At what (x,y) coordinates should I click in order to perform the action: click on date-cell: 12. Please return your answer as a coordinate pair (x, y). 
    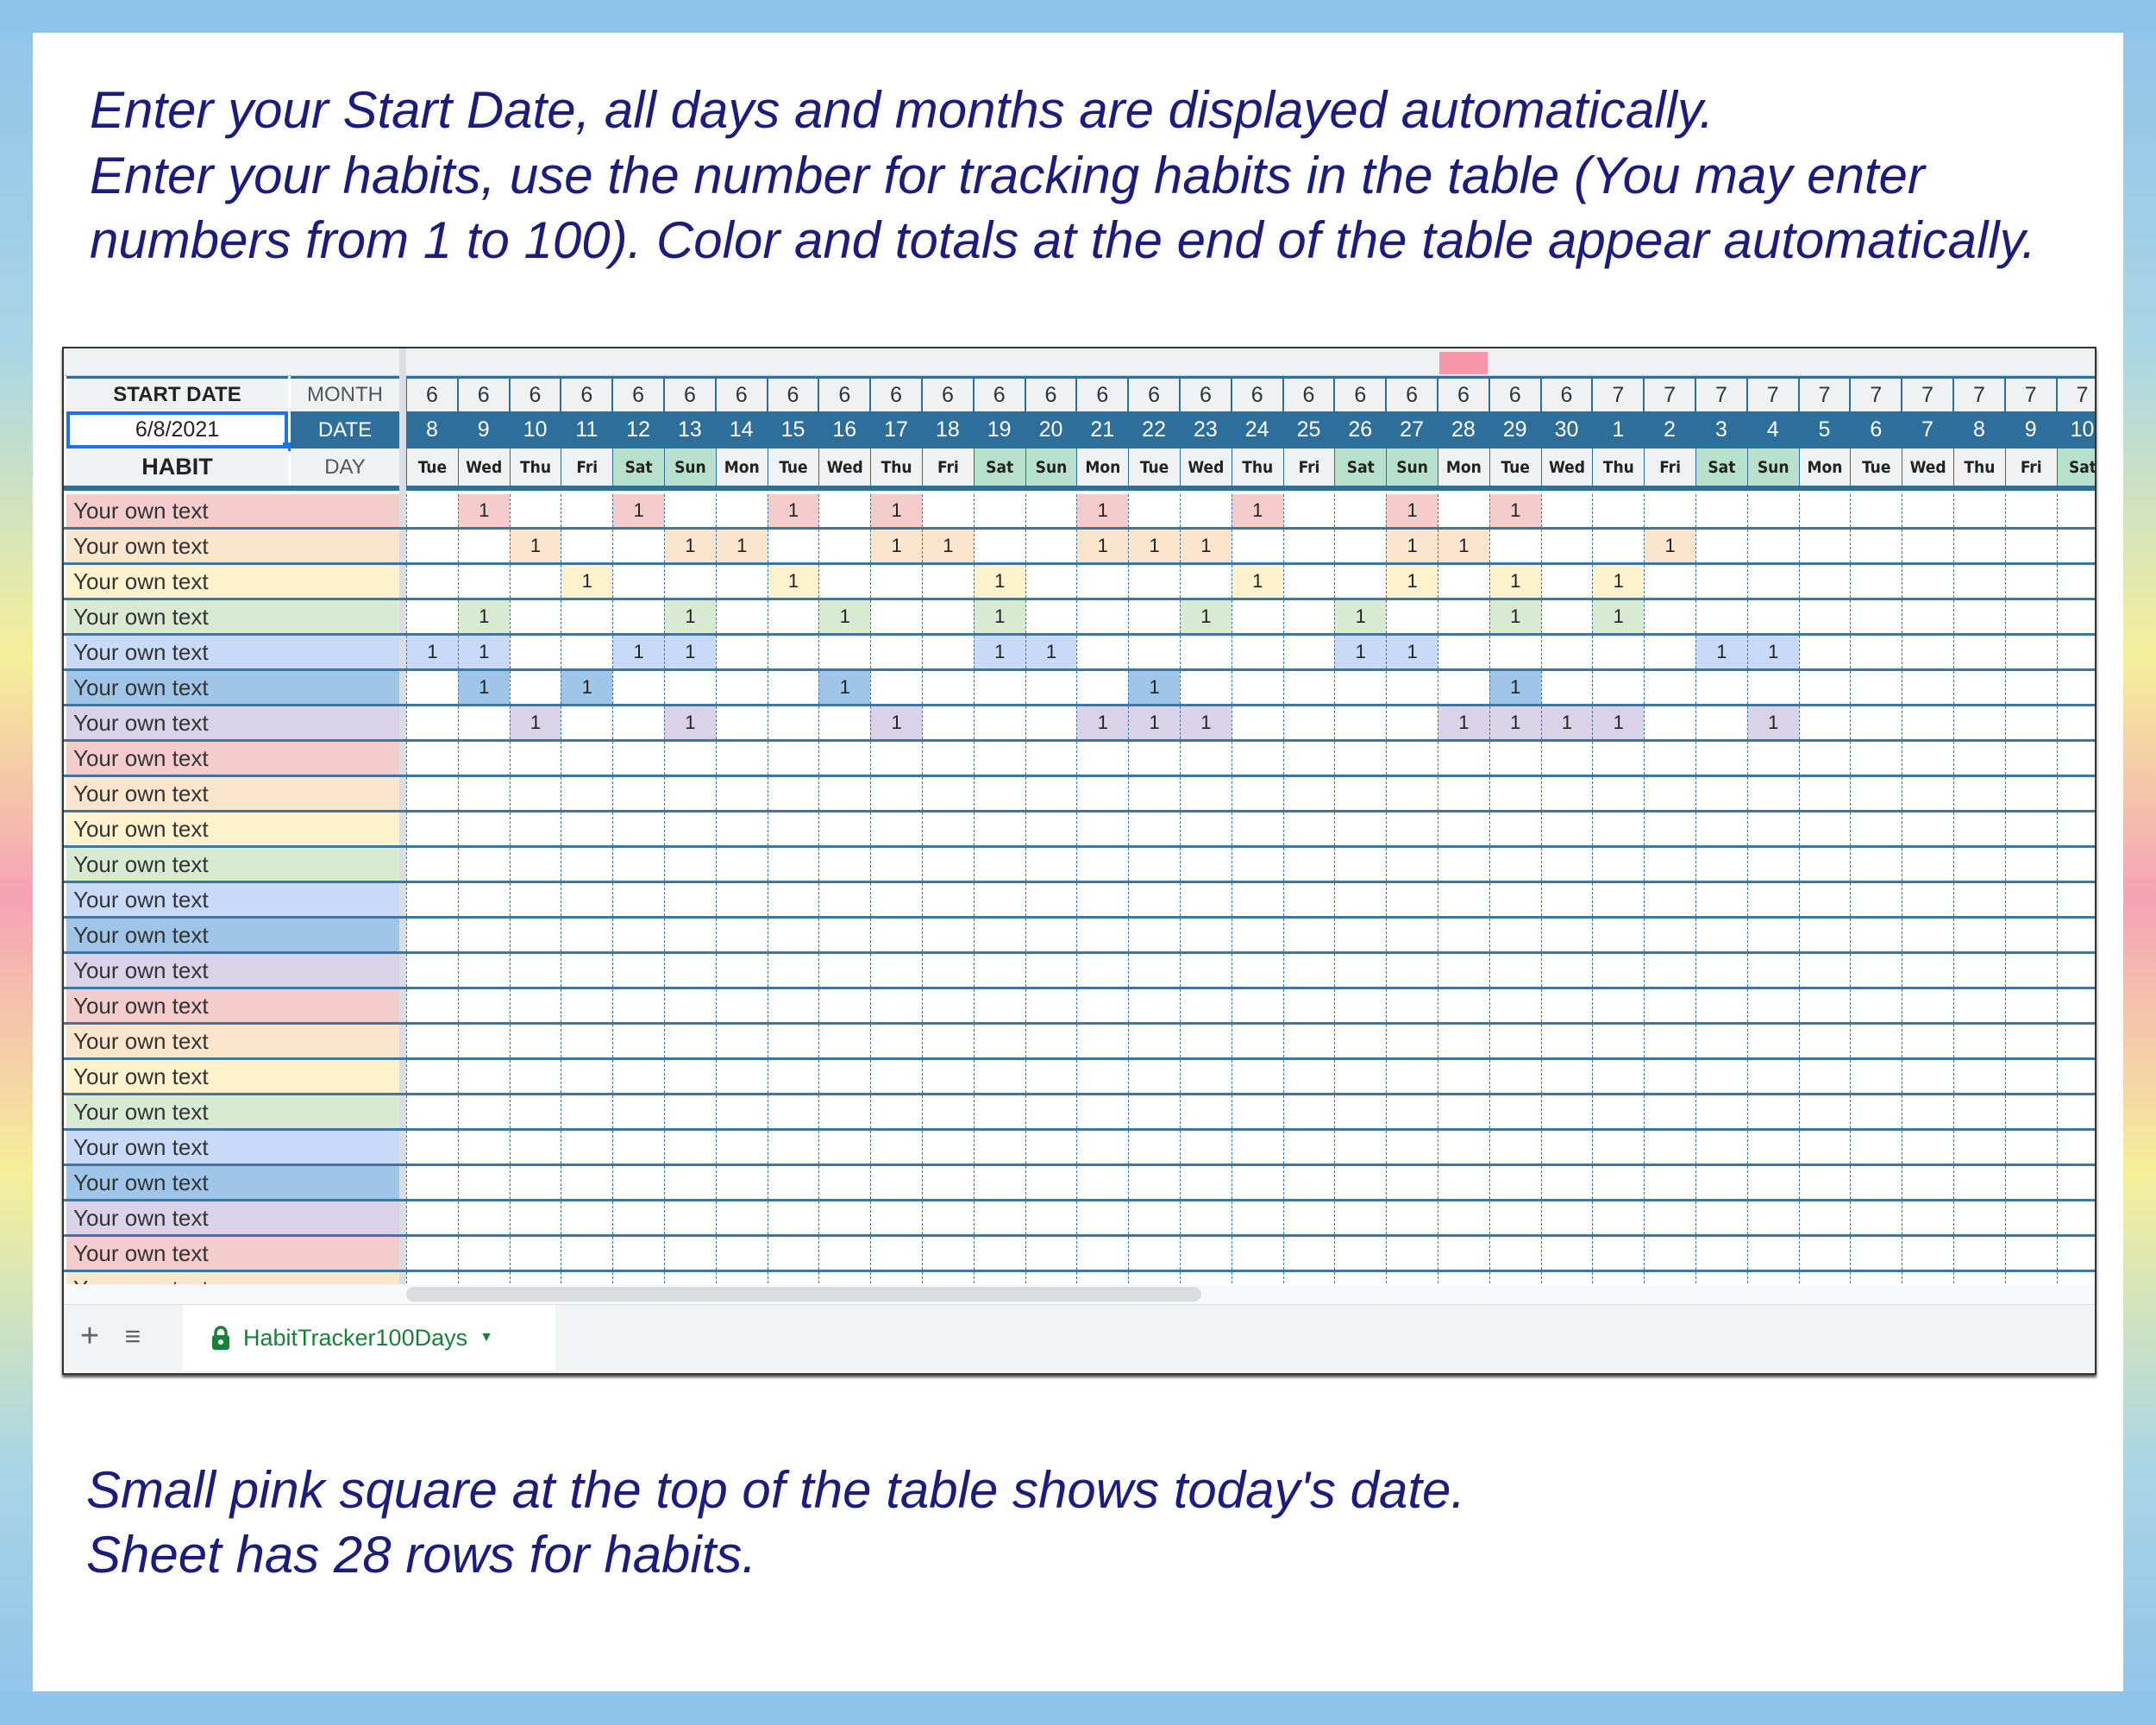
    Looking at the image, I should click on (638, 429).